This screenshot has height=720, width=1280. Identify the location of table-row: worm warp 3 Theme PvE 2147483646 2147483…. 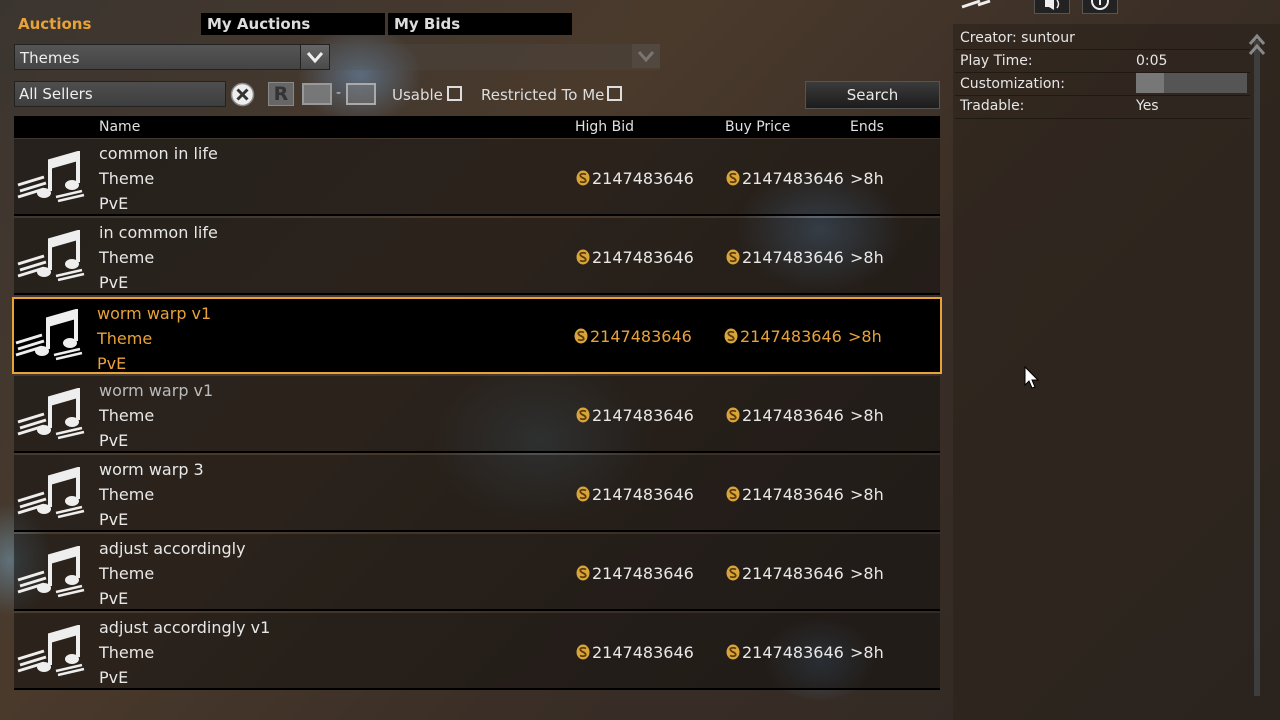
(477, 493).